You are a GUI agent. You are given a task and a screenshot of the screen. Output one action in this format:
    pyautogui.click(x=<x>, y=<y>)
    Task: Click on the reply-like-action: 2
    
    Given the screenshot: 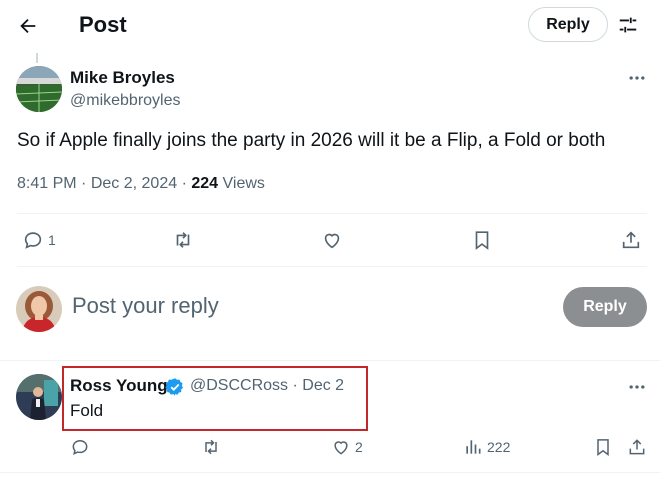 What is the action you would take?
    pyautogui.click(x=347, y=447)
    